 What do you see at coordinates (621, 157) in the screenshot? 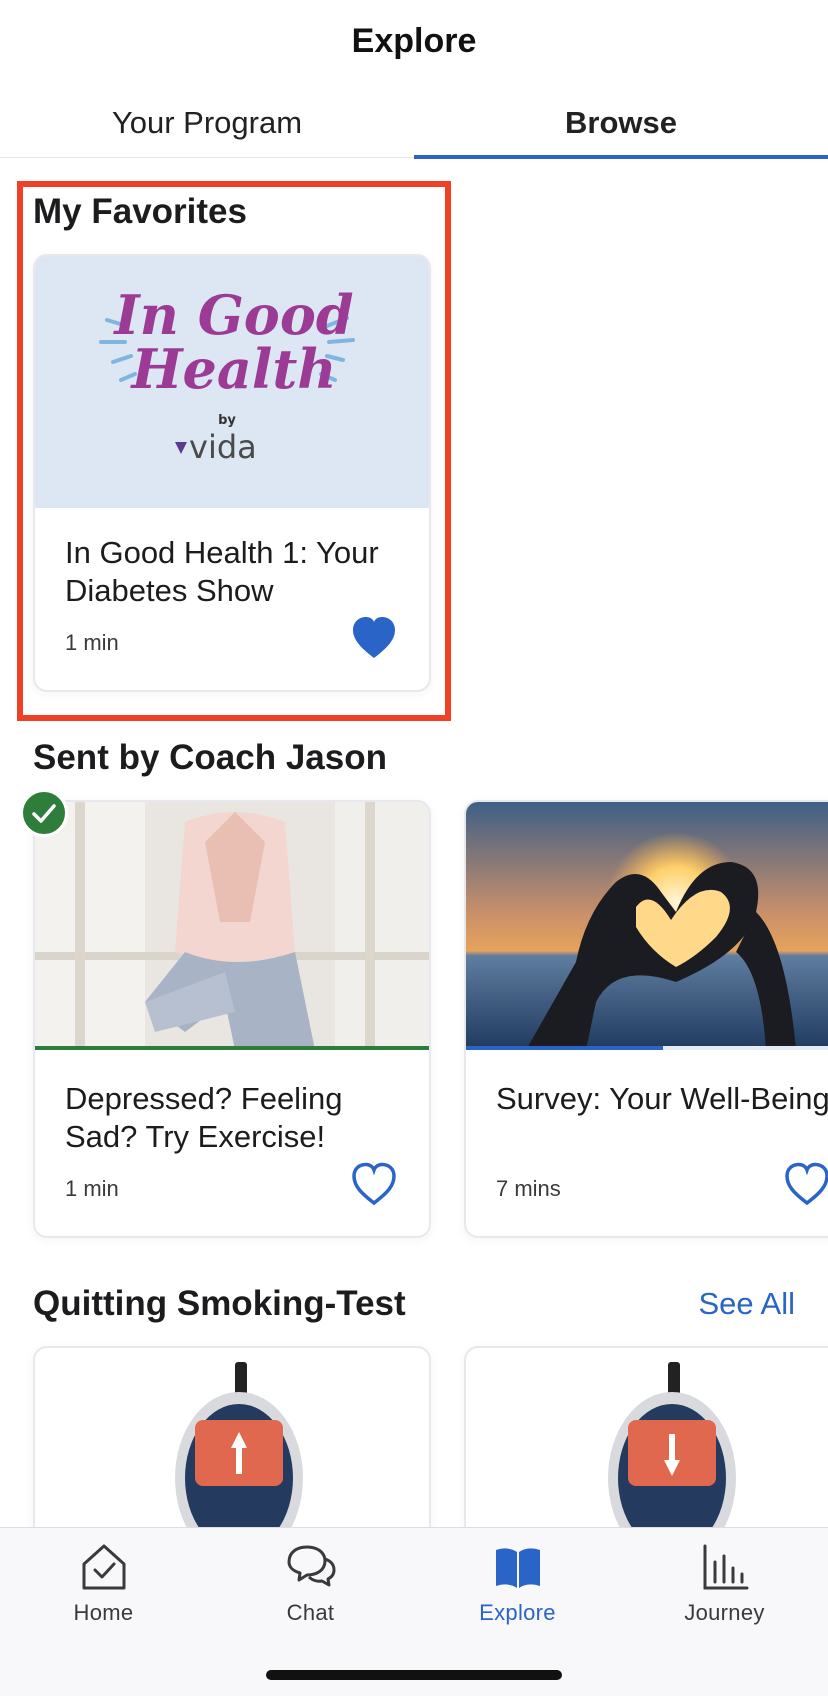
I see `active-tab-indicator` at bounding box center [621, 157].